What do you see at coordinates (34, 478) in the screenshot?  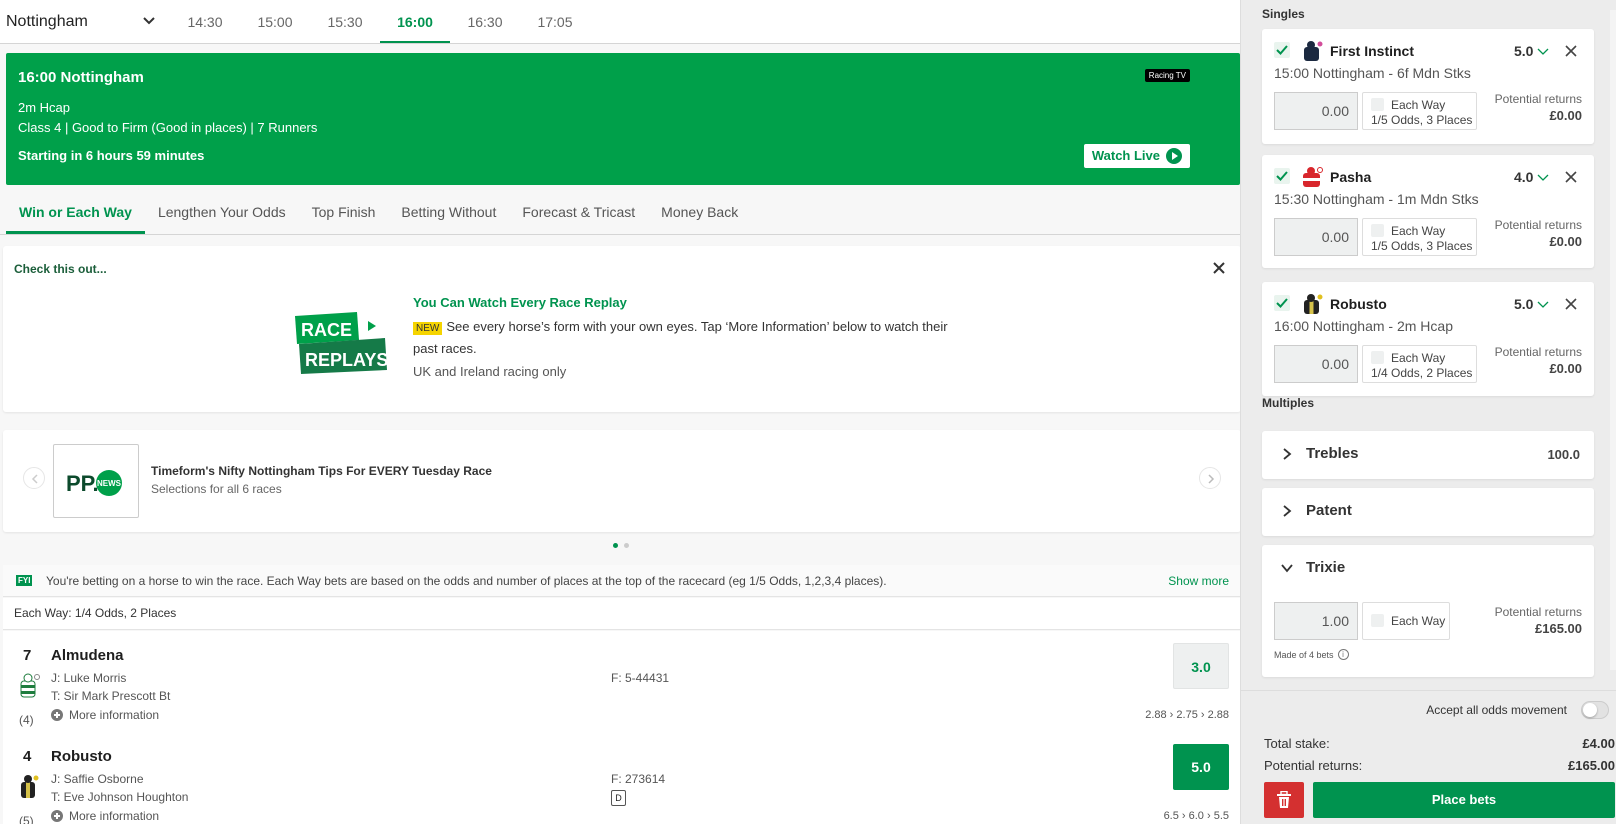 I see `carousel-prev-button` at bounding box center [34, 478].